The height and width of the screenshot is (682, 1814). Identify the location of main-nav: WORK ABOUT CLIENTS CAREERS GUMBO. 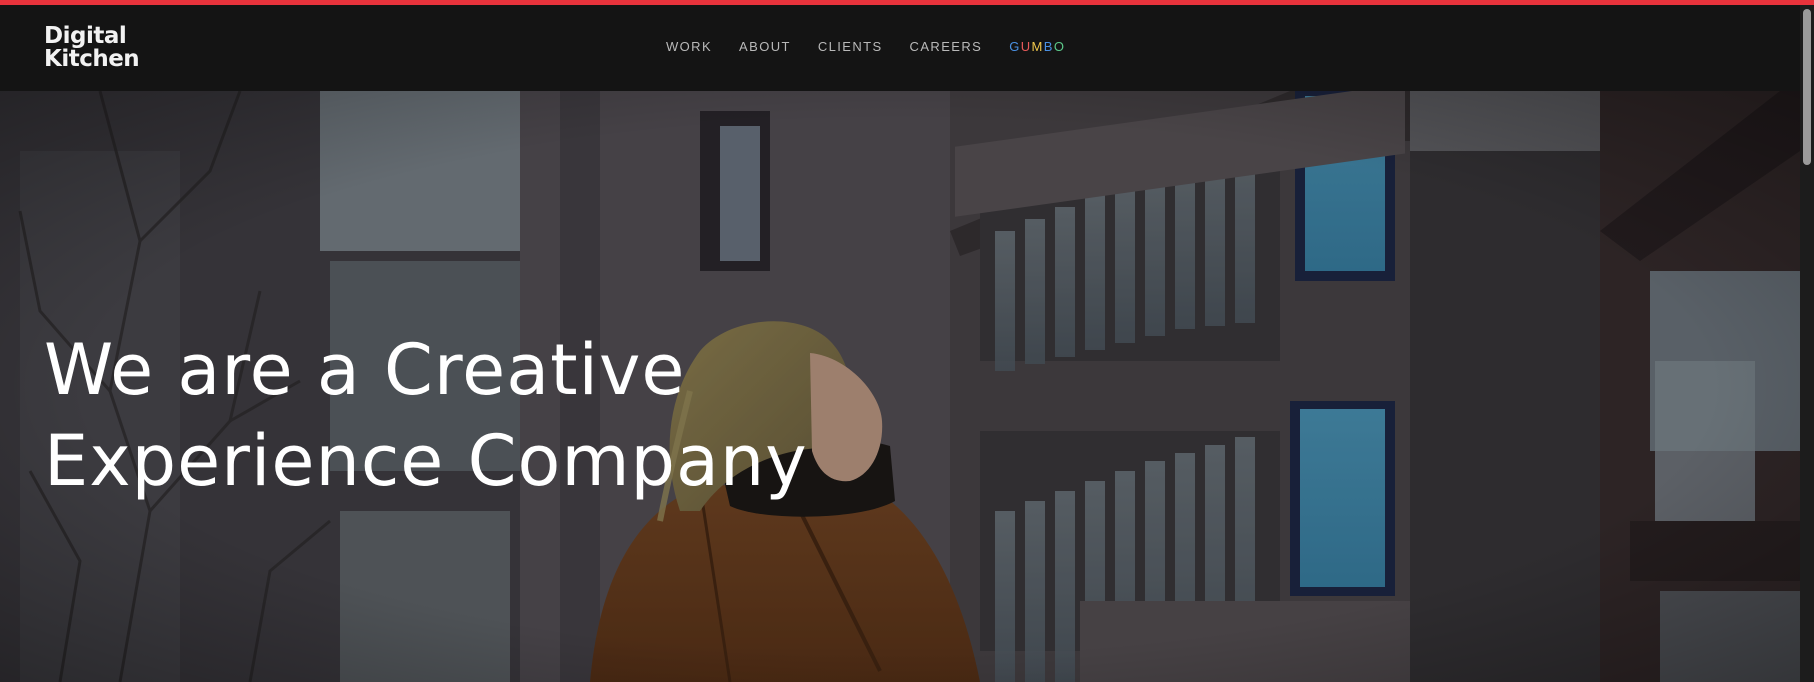
(879, 46).